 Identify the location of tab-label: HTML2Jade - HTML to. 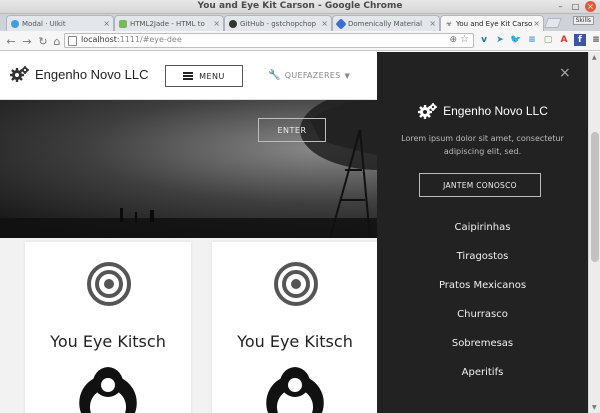
(167, 23).